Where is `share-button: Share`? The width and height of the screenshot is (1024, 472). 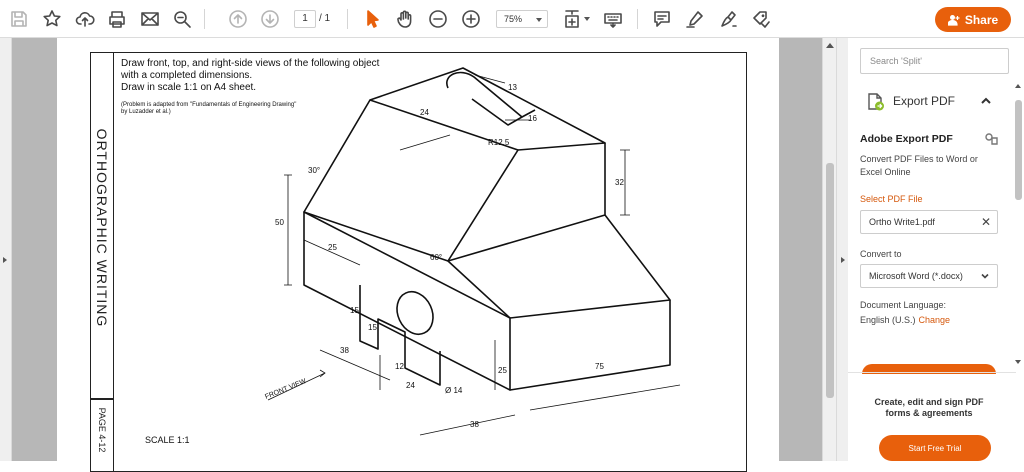
share-button: Share is located at coordinates (973, 19).